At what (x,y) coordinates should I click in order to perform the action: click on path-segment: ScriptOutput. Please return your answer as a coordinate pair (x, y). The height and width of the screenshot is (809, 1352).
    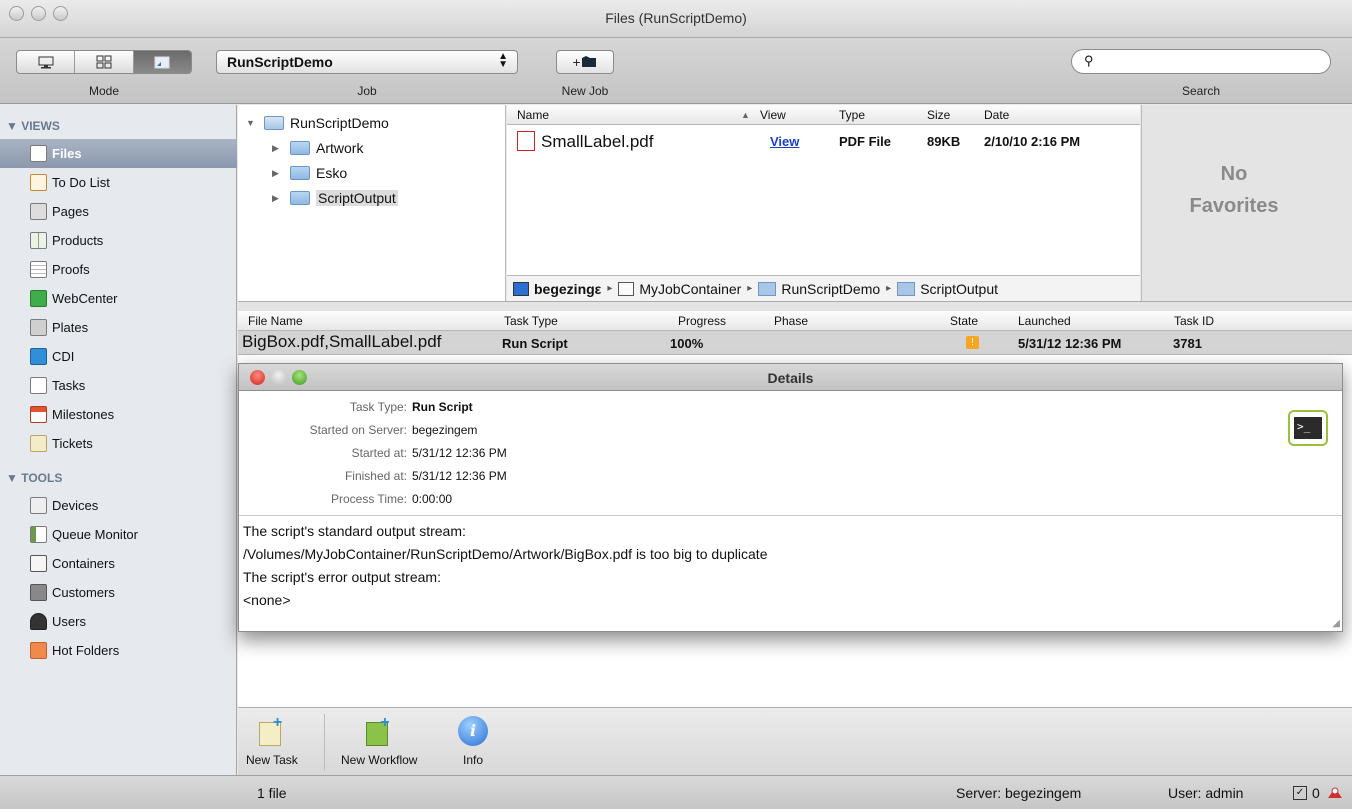
    Looking at the image, I should click on (959, 289).